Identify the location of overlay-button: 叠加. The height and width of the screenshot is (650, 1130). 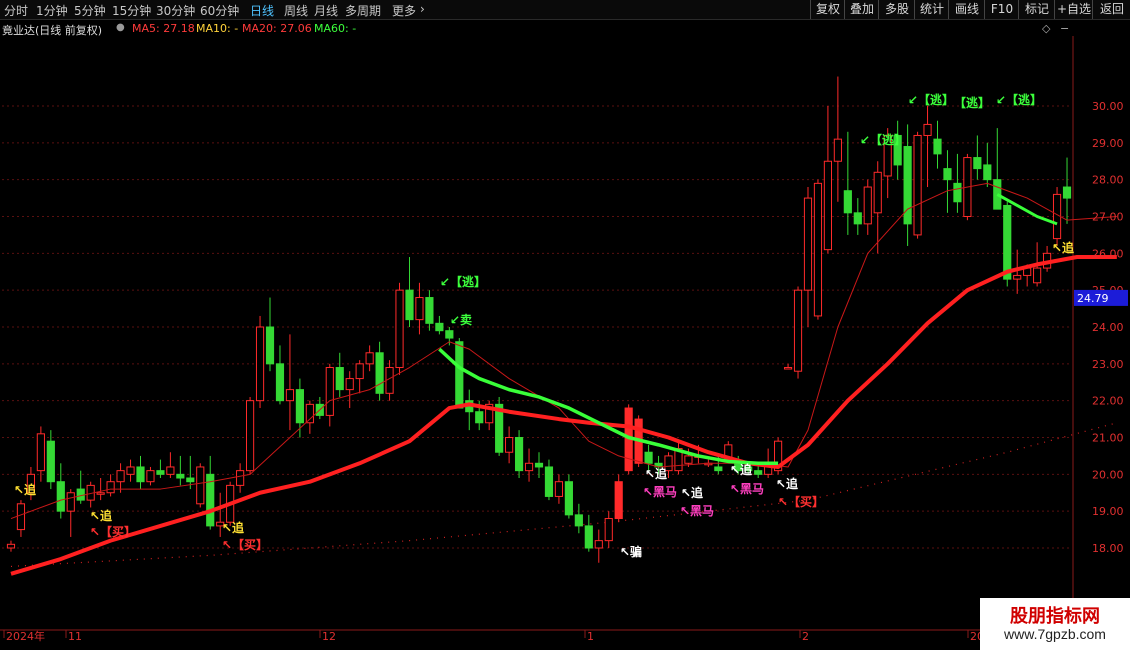
(861, 9).